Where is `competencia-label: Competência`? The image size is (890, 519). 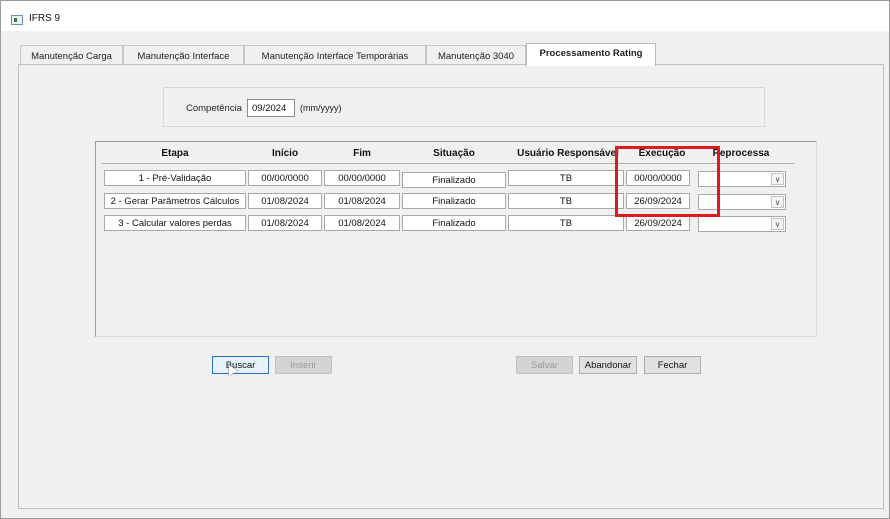 competencia-label: Competência is located at coordinates (214, 108).